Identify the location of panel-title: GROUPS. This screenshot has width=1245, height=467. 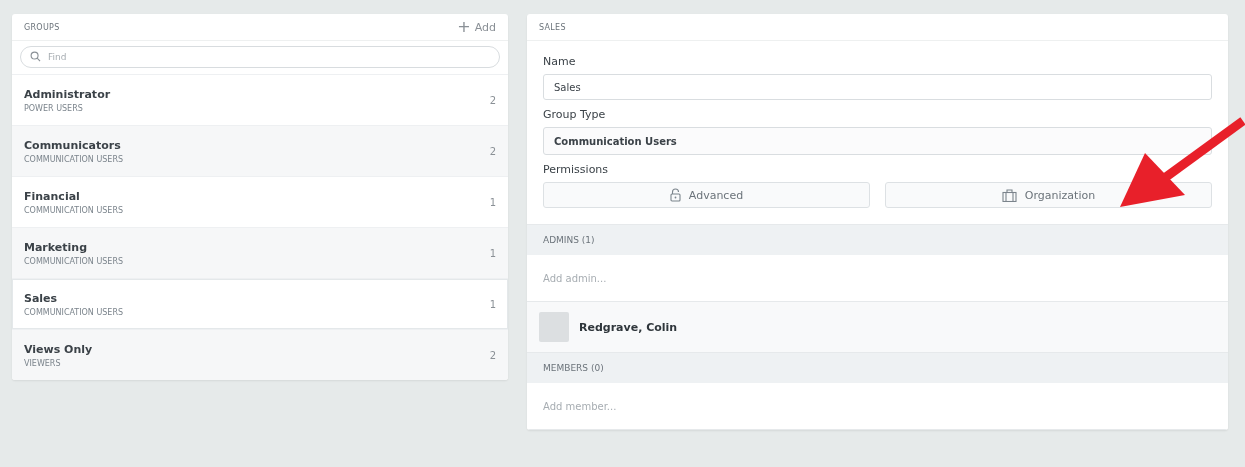
(42, 27).